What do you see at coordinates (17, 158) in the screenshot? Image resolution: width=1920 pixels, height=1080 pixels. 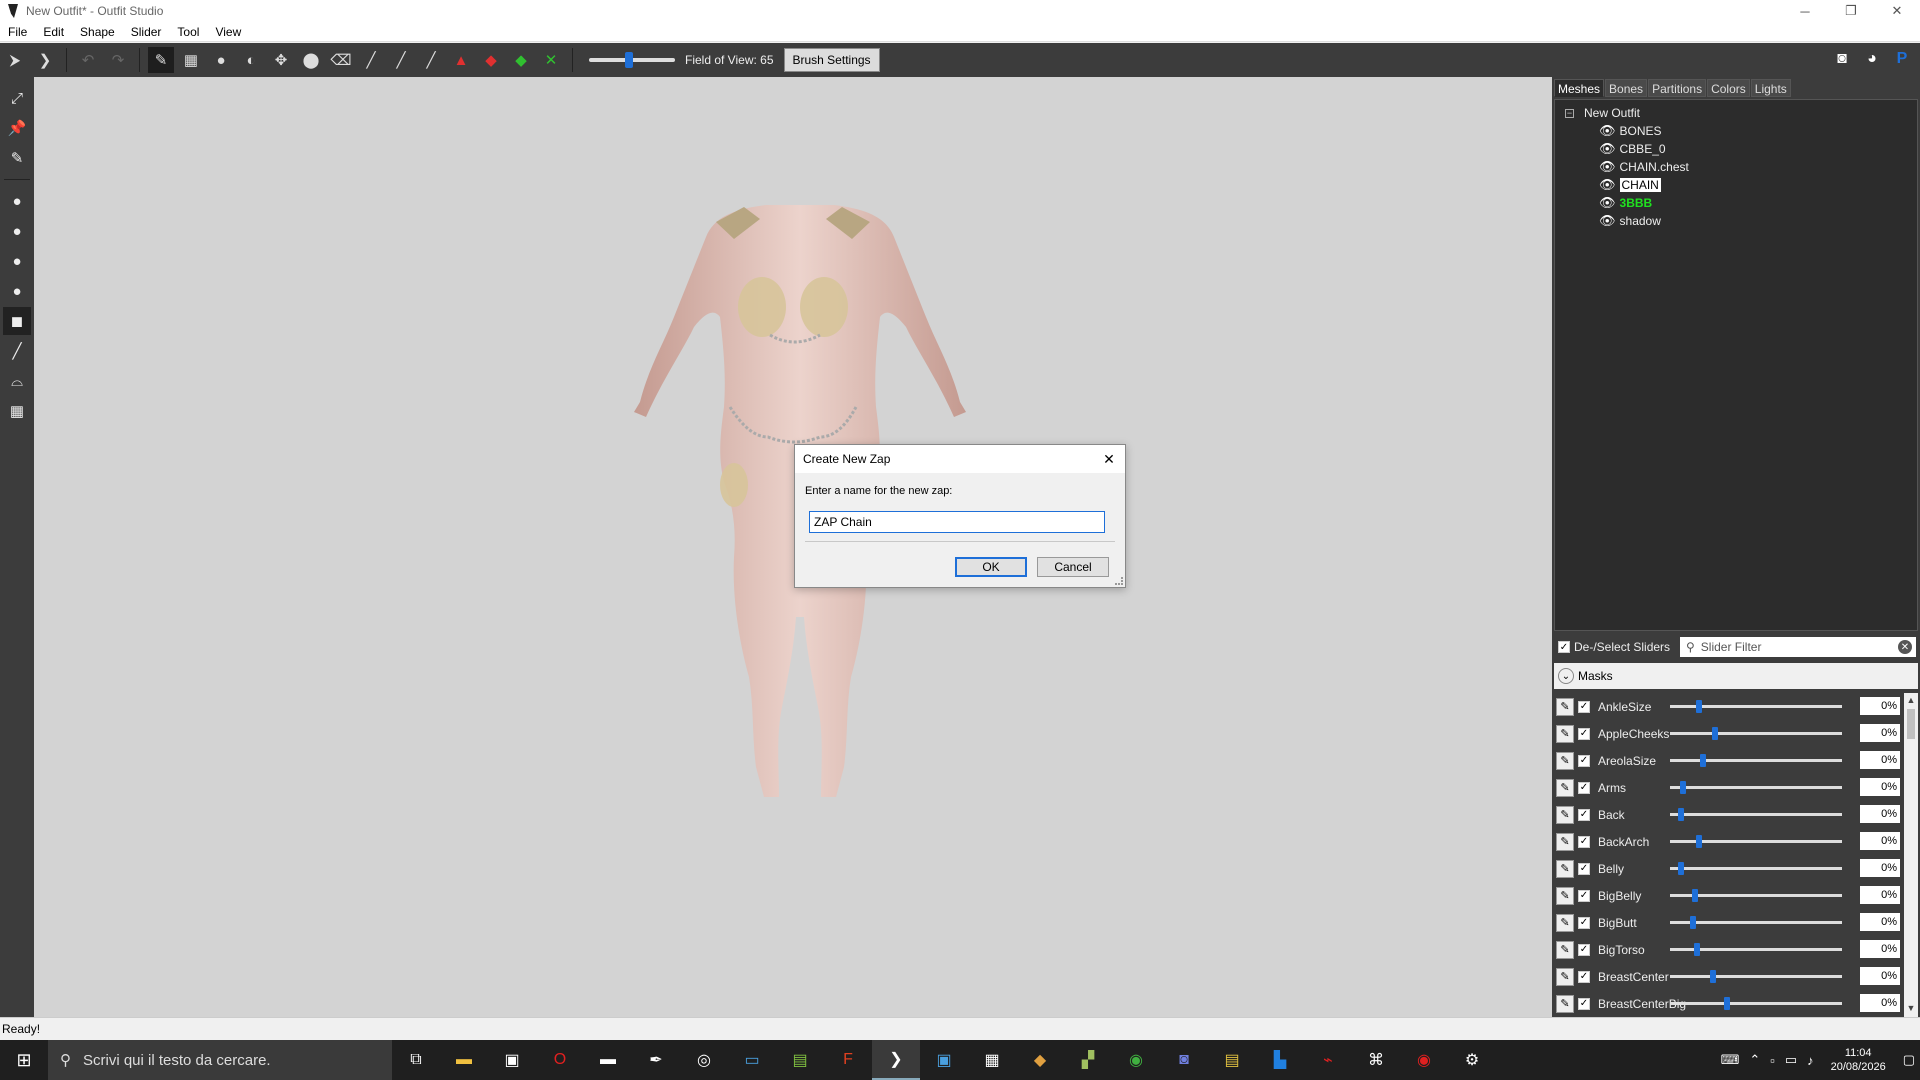 I see `pencil-tool-icon: ✎` at bounding box center [17, 158].